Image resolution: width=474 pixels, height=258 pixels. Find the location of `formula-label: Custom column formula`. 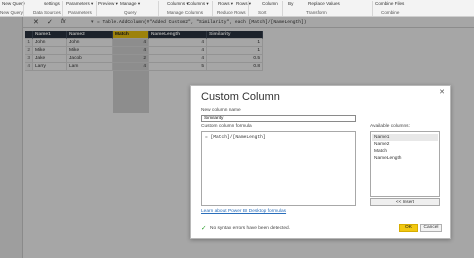

formula-label: Custom column formula is located at coordinates (226, 126).